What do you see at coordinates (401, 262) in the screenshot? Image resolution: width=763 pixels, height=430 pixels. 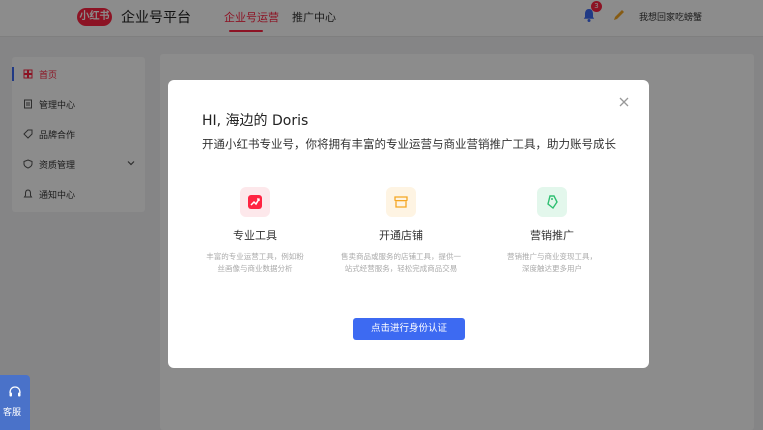 I see `feature-description: 售卖商品或服务的店铺工具，提供一 站式经营服务，轻松完成商品交易` at bounding box center [401, 262].